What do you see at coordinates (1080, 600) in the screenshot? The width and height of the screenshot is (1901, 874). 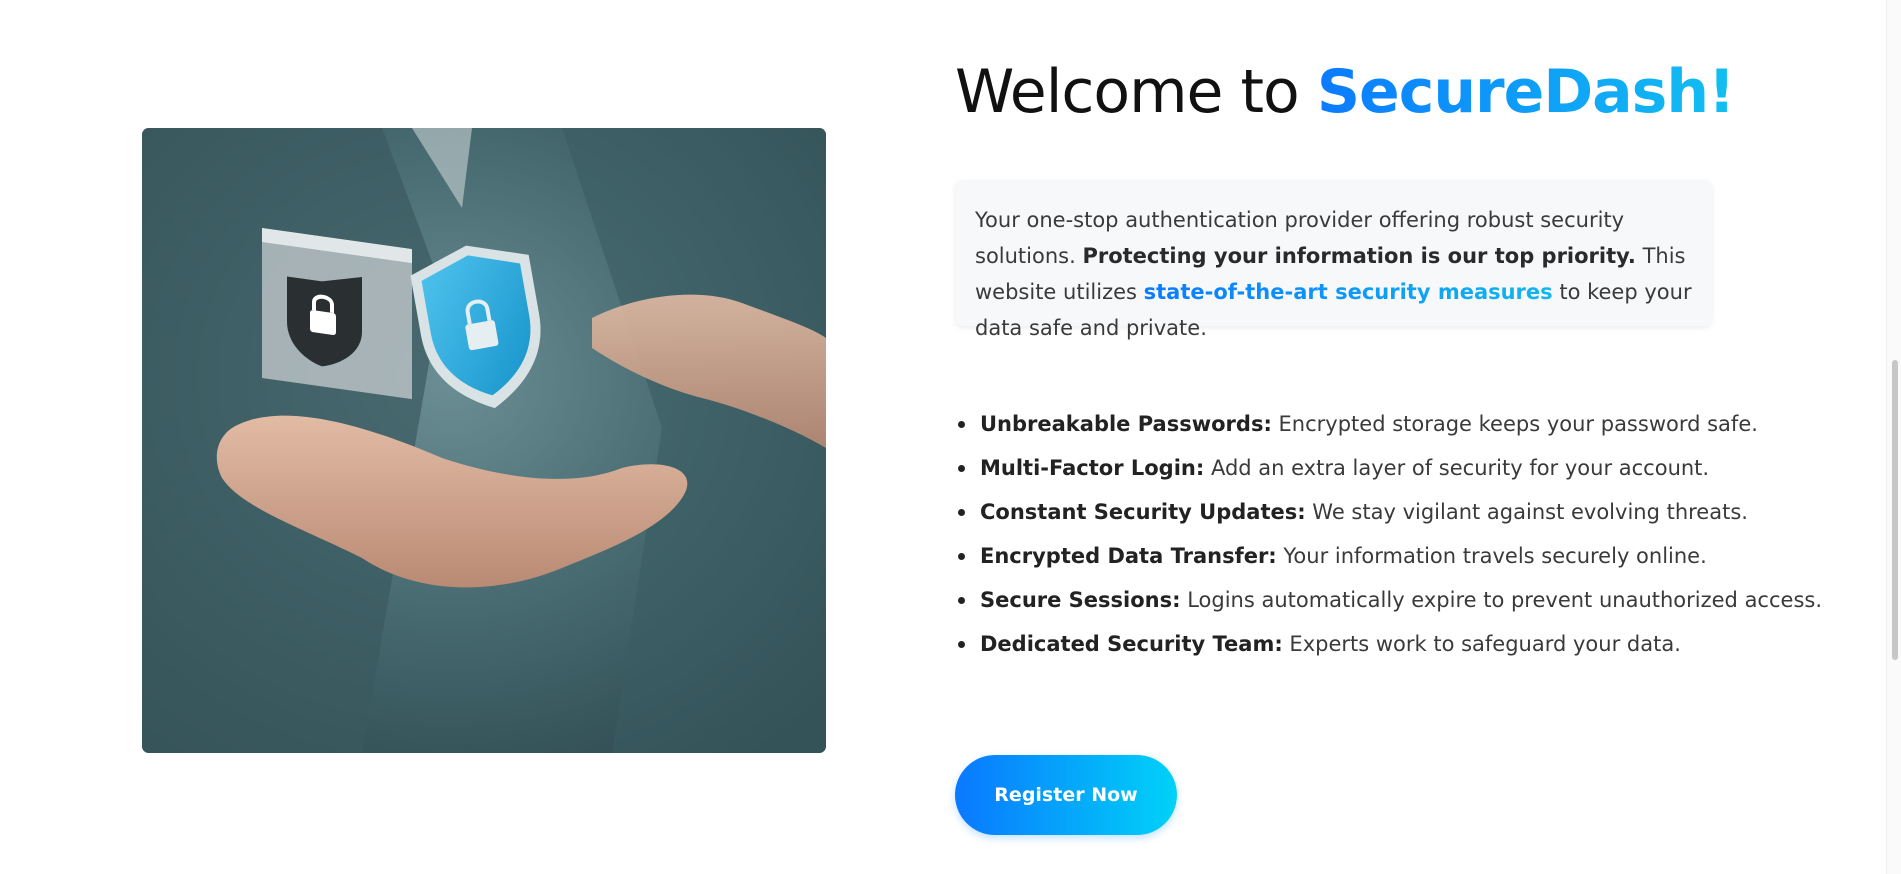 I see `feature-title: Secure Sessions:` at bounding box center [1080, 600].